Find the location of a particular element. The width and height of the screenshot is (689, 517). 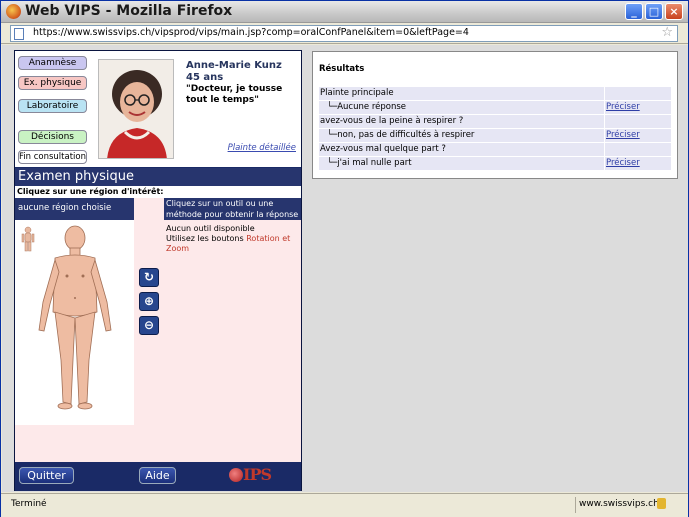

panel-footer: Quitter Aide IPS is located at coordinates (158, 476).